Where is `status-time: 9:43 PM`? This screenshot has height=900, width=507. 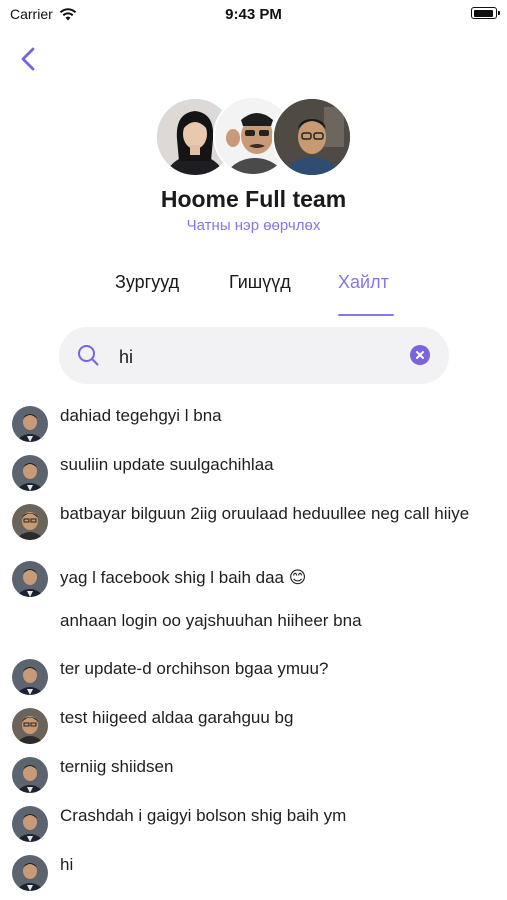 status-time: 9:43 PM is located at coordinates (253, 14).